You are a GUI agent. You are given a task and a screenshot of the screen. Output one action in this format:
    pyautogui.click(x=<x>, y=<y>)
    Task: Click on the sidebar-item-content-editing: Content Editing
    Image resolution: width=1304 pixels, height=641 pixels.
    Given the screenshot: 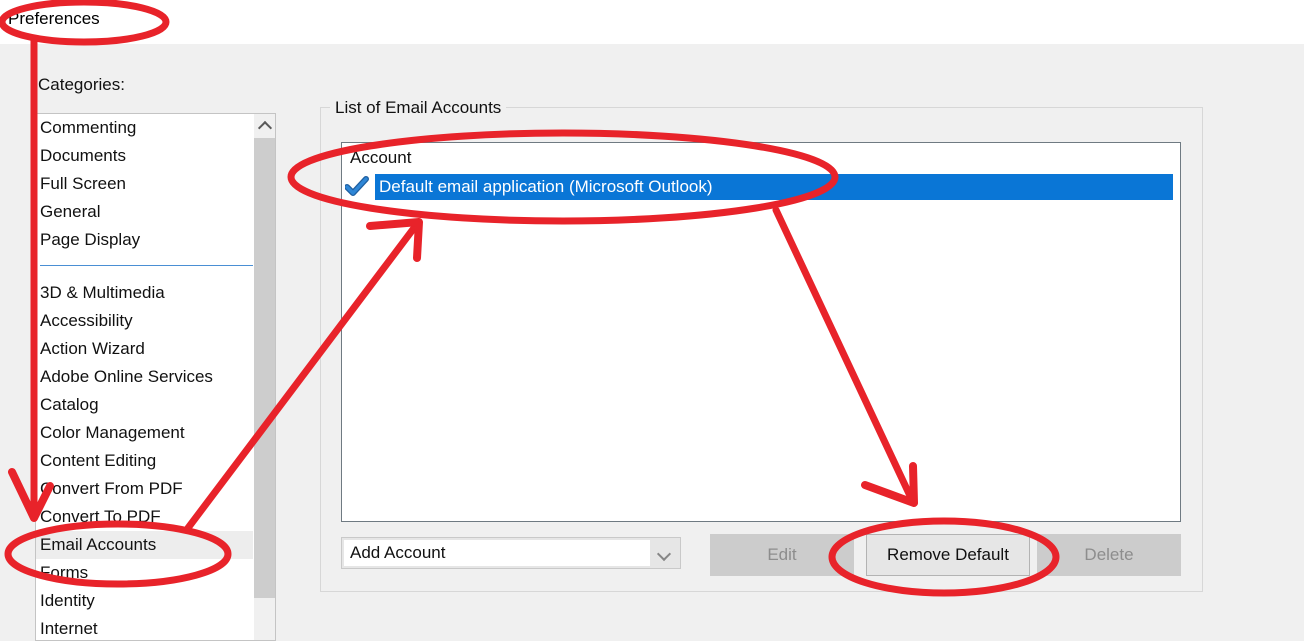 What is the action you would take?
    pyautogui.click(x=155, y=461)
    